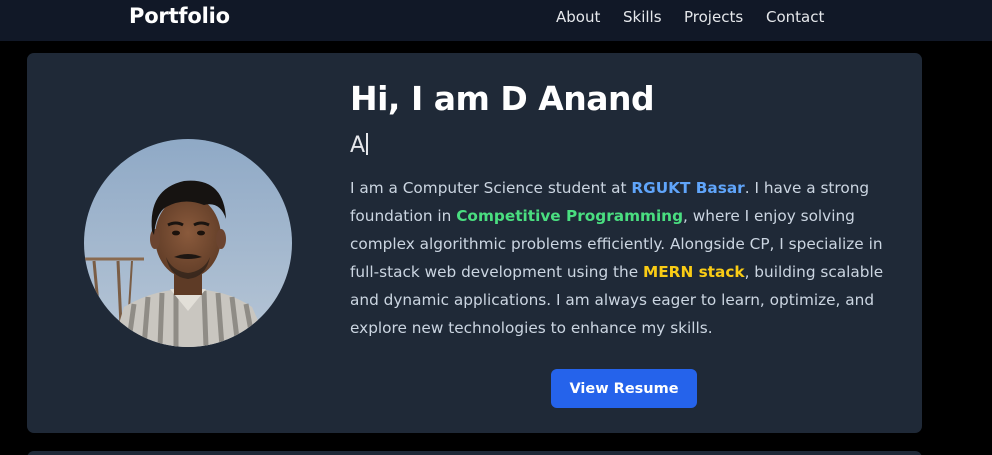 The height and width of the screenshot is (455, 992). I want to click on nav-links: About Skills Projects Contact, so click(496, 18).